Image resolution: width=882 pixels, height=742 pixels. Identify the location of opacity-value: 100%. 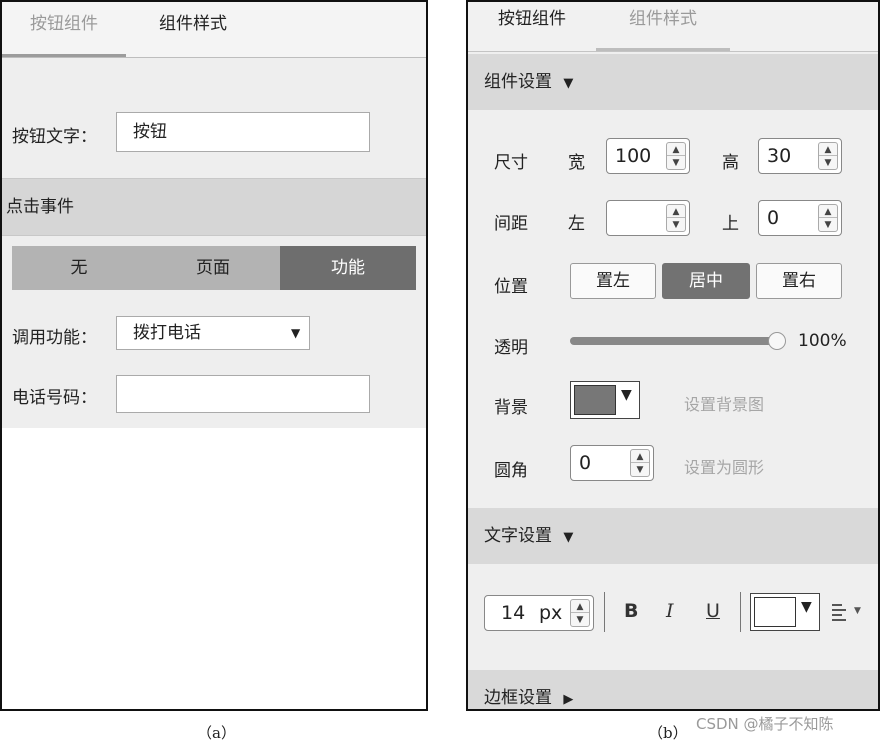
(822, 341).